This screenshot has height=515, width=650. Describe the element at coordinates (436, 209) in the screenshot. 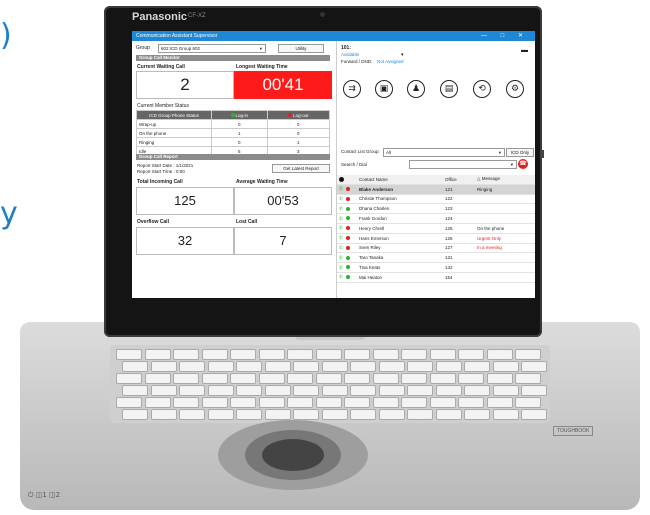

I see `contact-row: ✆ Dhana Charles 123` at that location.